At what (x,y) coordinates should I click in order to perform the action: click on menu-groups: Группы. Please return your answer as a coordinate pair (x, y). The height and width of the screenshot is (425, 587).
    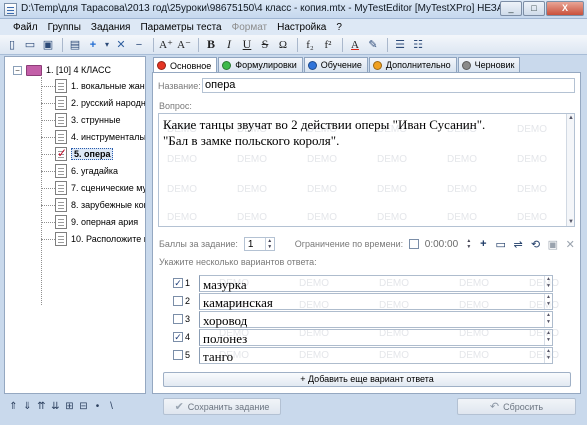
    Looking at the image, I should click on (64, 27).